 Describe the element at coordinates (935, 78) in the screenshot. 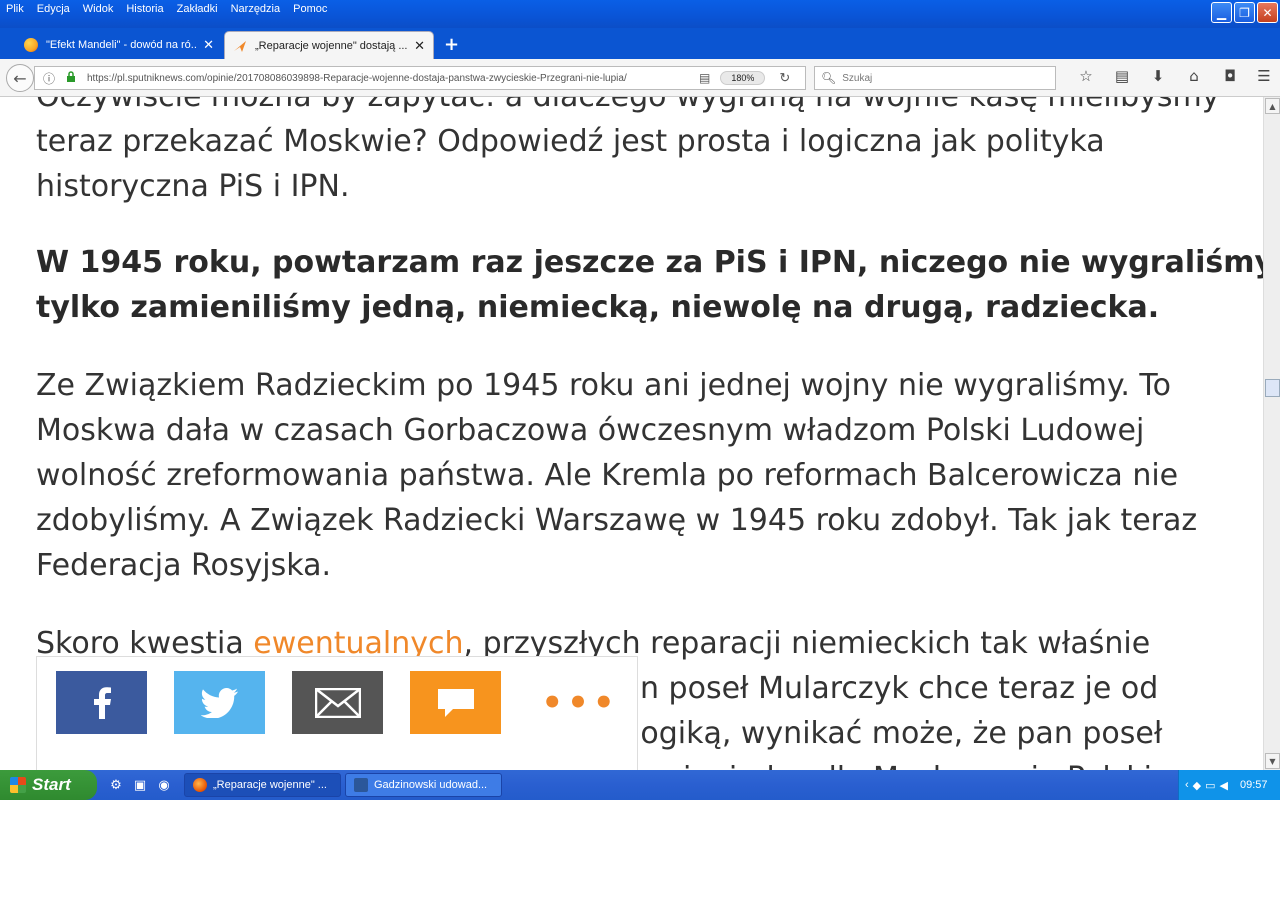

I see `search-input: 🔍︎ Szukaj` at that location.